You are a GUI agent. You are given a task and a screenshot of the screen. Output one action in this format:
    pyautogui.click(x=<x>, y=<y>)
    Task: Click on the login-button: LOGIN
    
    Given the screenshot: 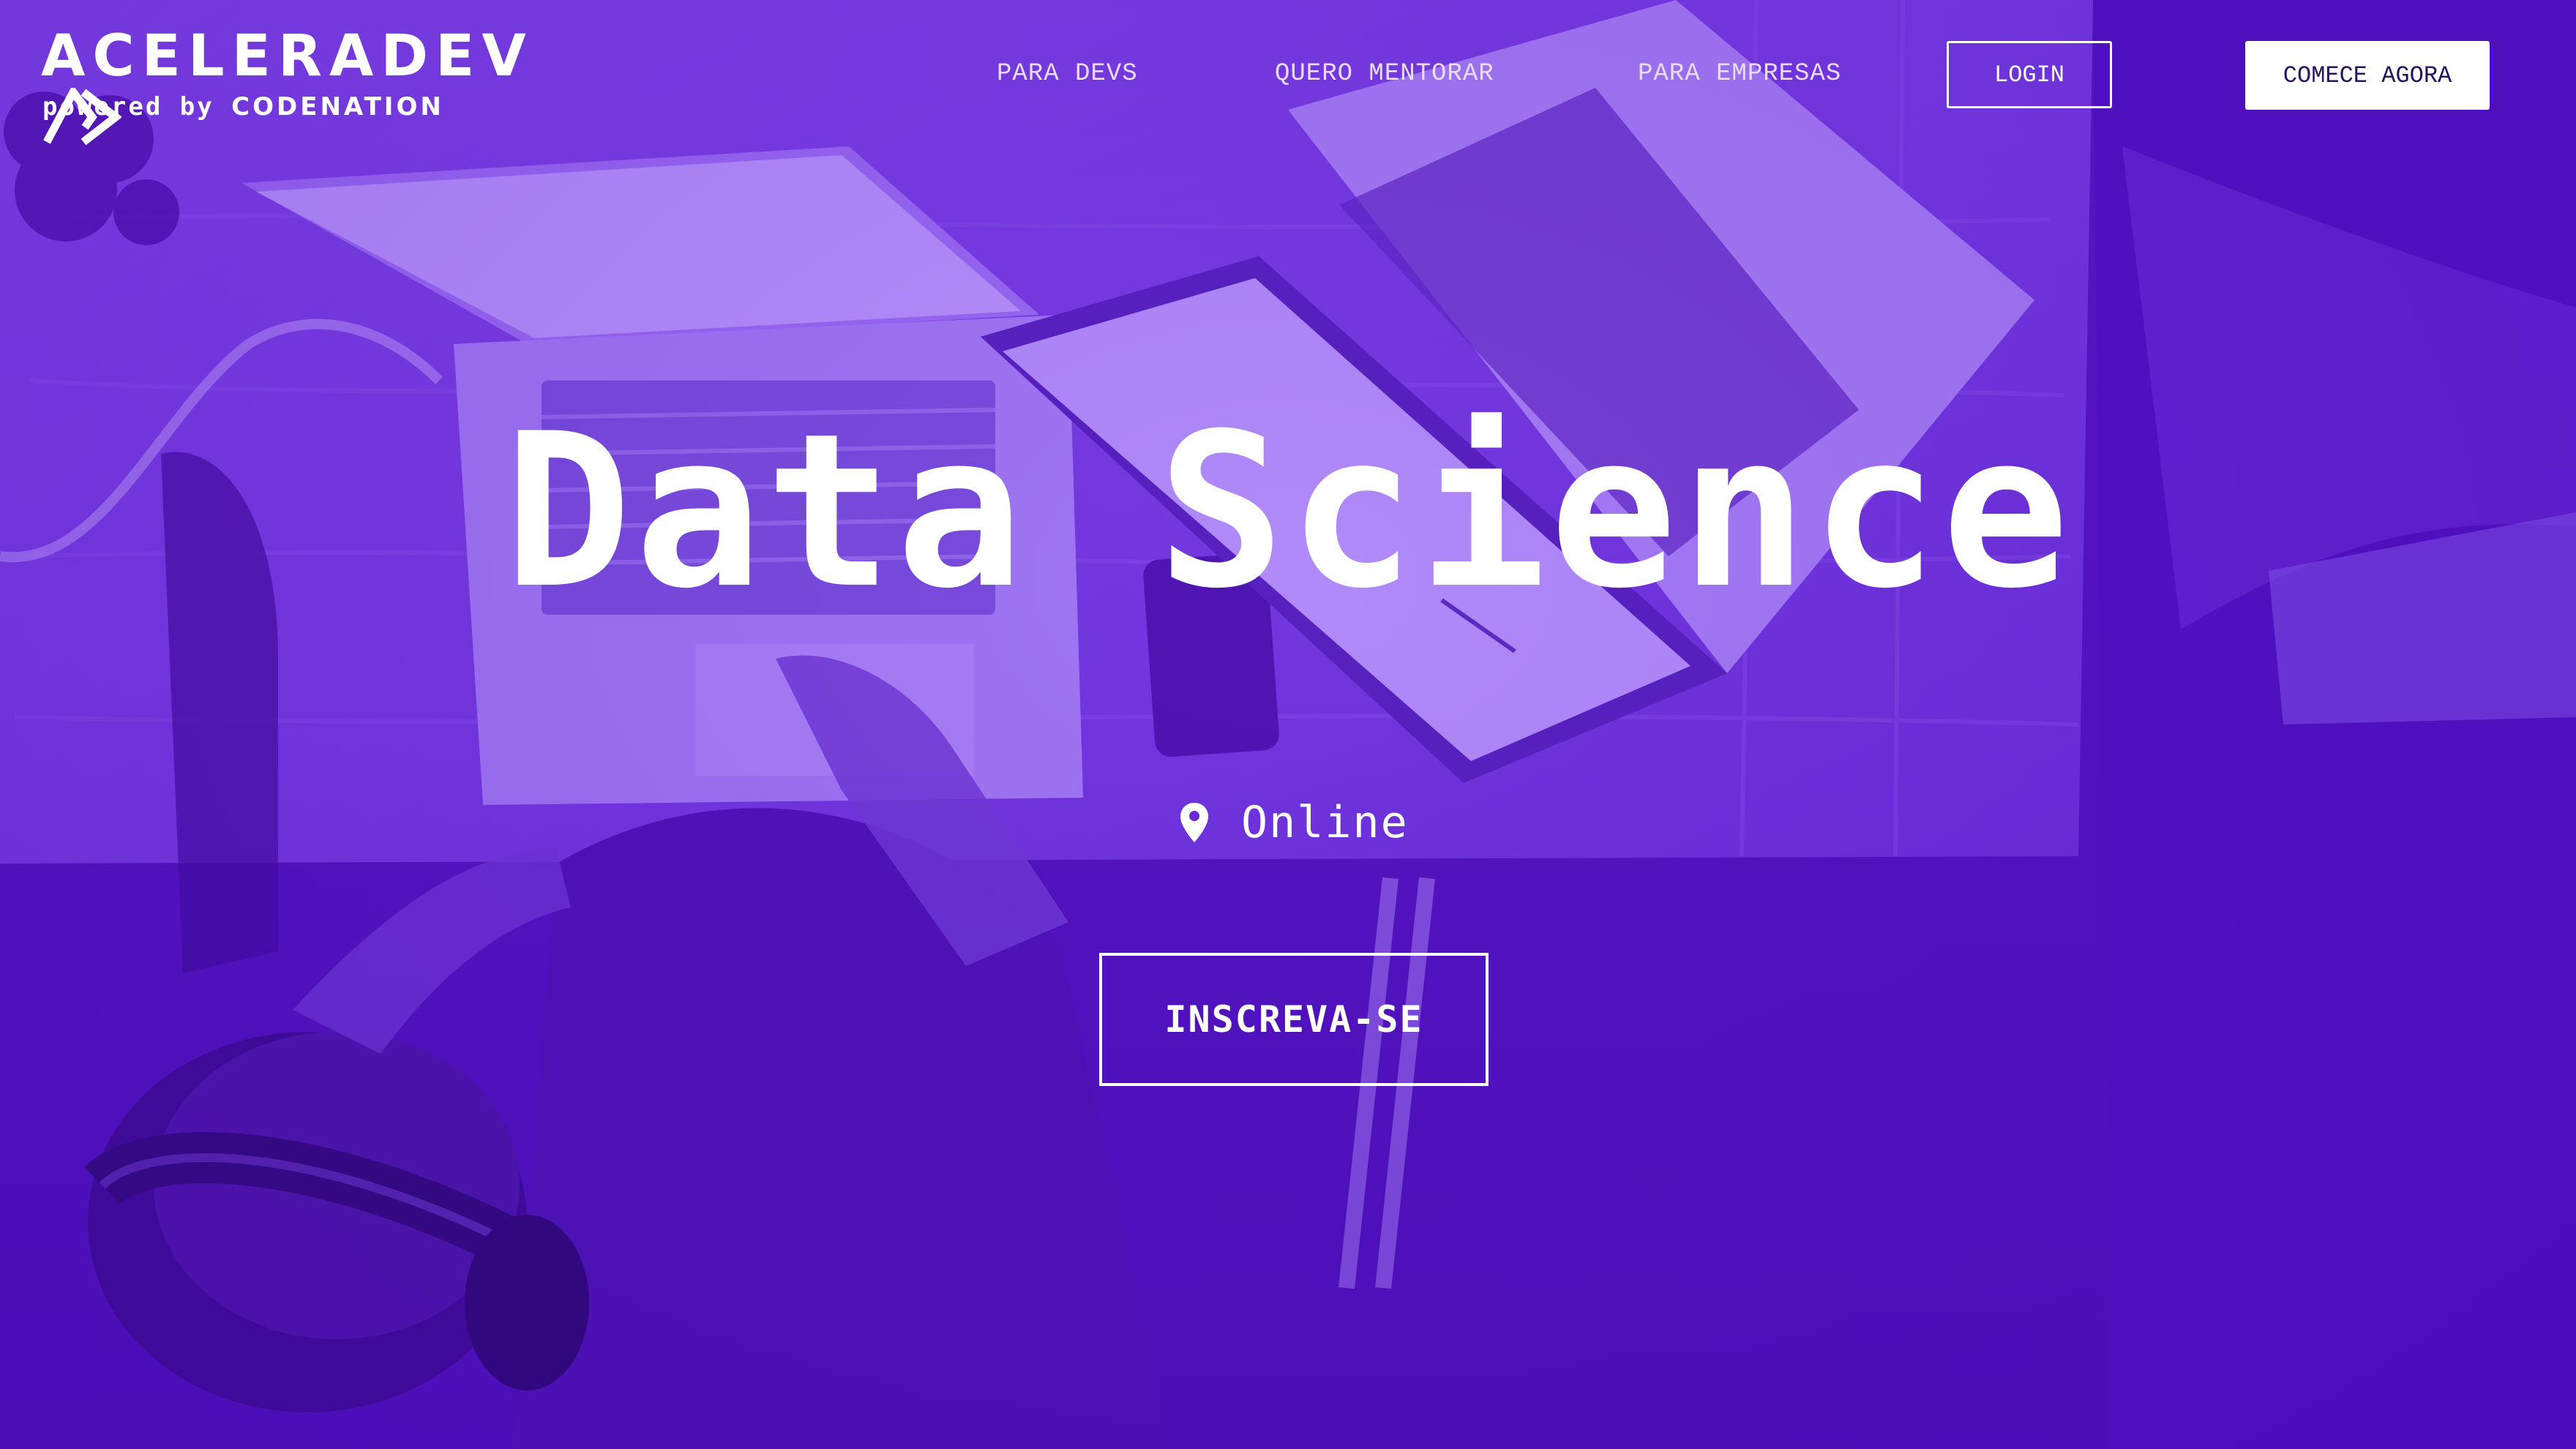 What is the action you would take?
    pyautogui.click(x=2029, y=74)
    